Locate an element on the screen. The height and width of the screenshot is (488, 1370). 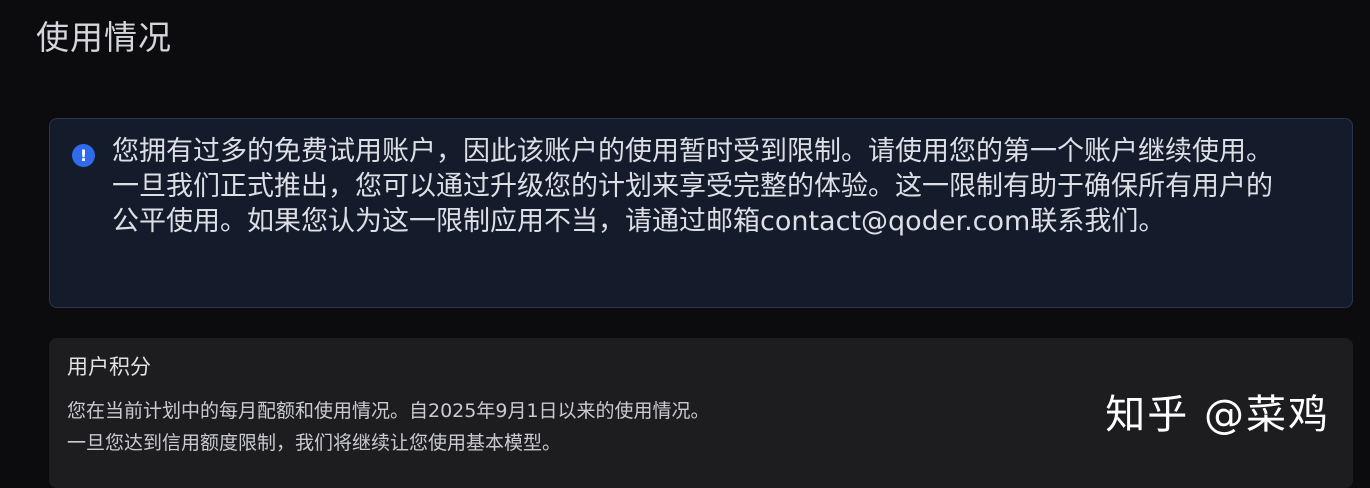
page-title: 使用情况 is located at coordinates (104, 37).